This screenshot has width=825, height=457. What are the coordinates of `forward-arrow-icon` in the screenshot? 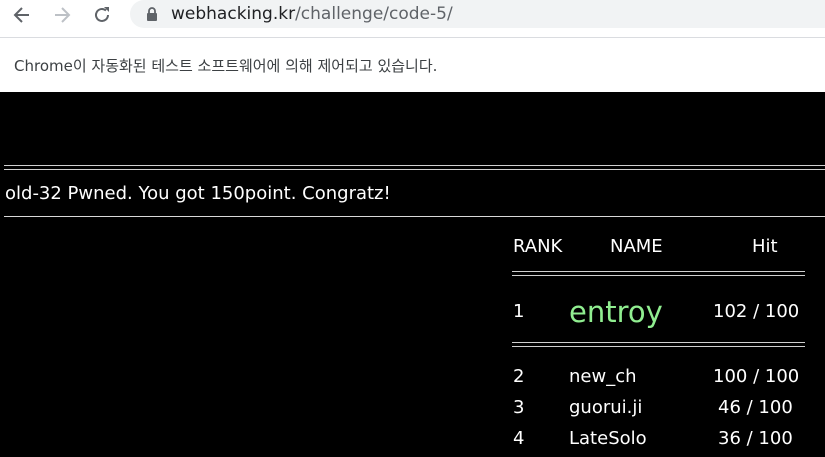 It's located at (63, 15).